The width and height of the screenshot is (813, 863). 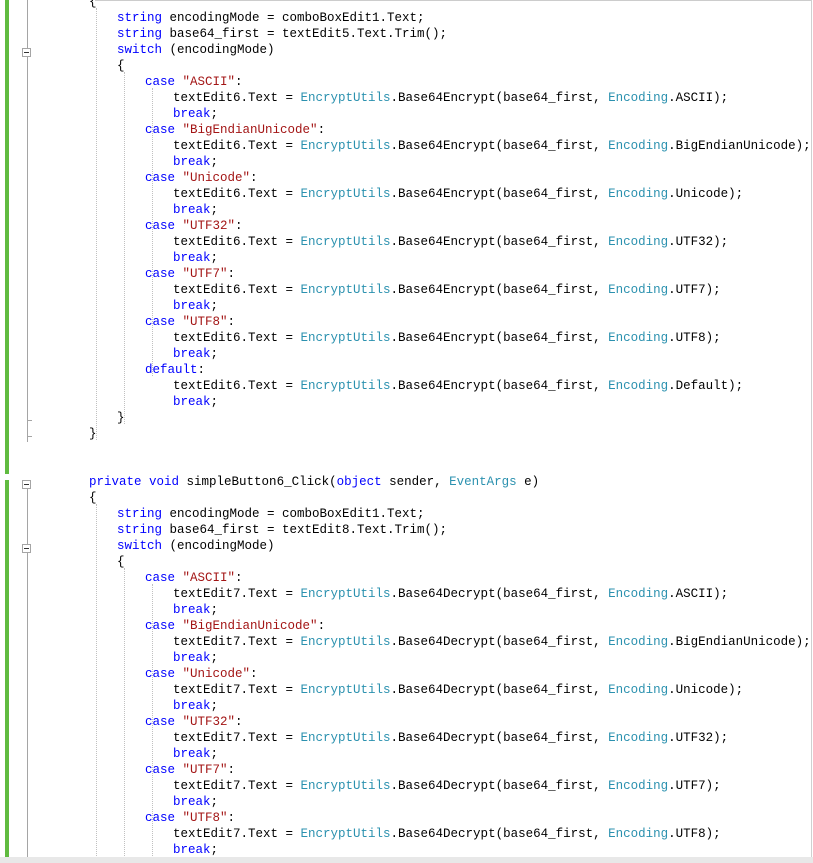 What do you see at coordinates (406, 860) in the screenshot?
I see `horizontal-scrollbar` at bounding box center [406, 860].